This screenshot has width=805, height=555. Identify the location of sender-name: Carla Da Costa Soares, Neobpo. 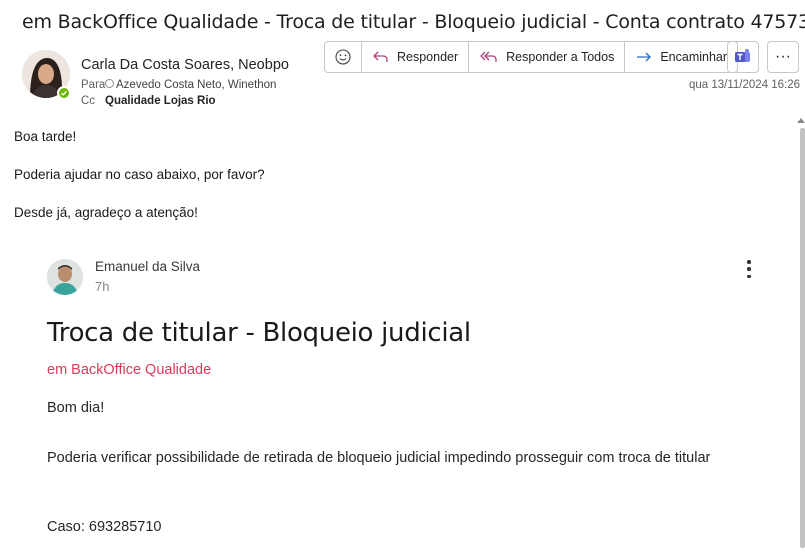
(185, 65).